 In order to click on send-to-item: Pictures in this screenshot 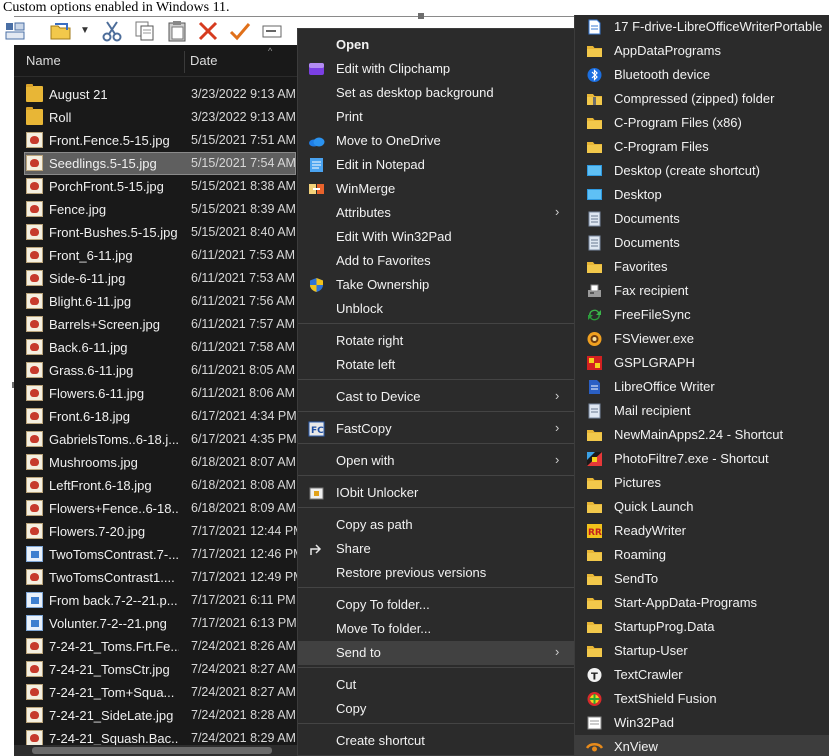, I will do `click(702, 483)`.